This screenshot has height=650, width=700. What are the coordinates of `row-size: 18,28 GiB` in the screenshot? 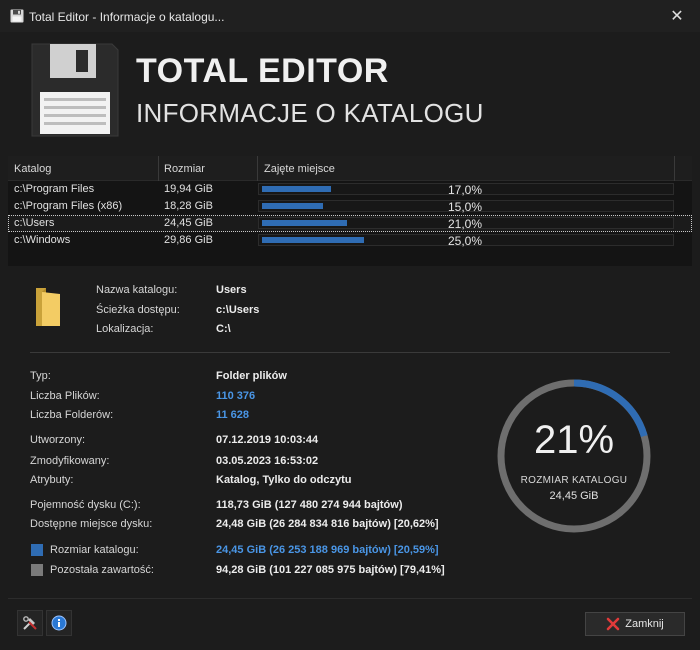 It's located at (188, 206).